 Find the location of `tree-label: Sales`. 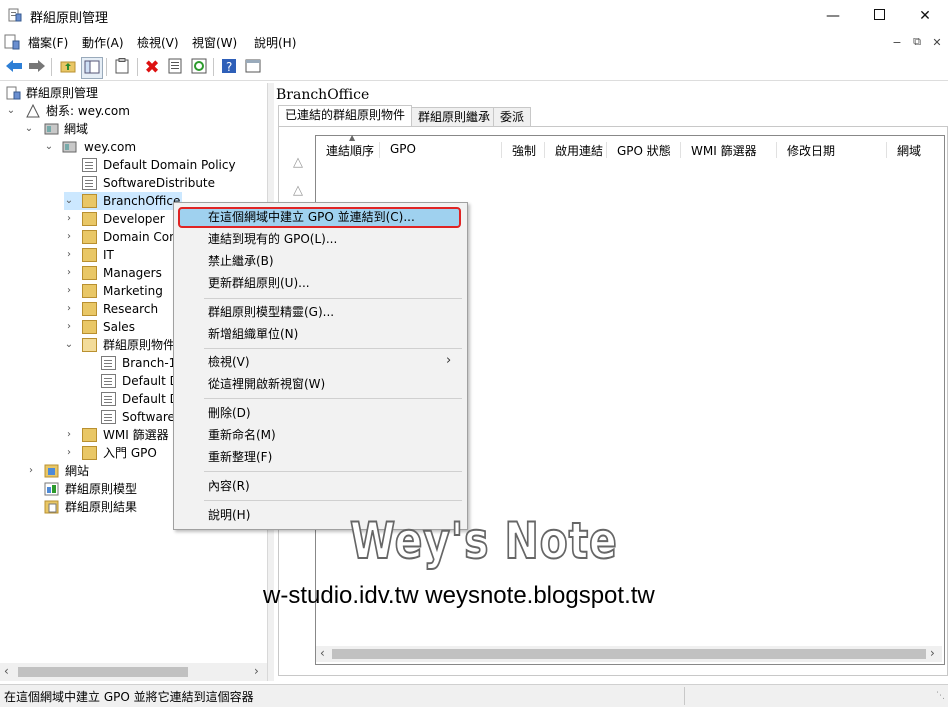

tree-label: Sales is located at coordinates (119, 327).